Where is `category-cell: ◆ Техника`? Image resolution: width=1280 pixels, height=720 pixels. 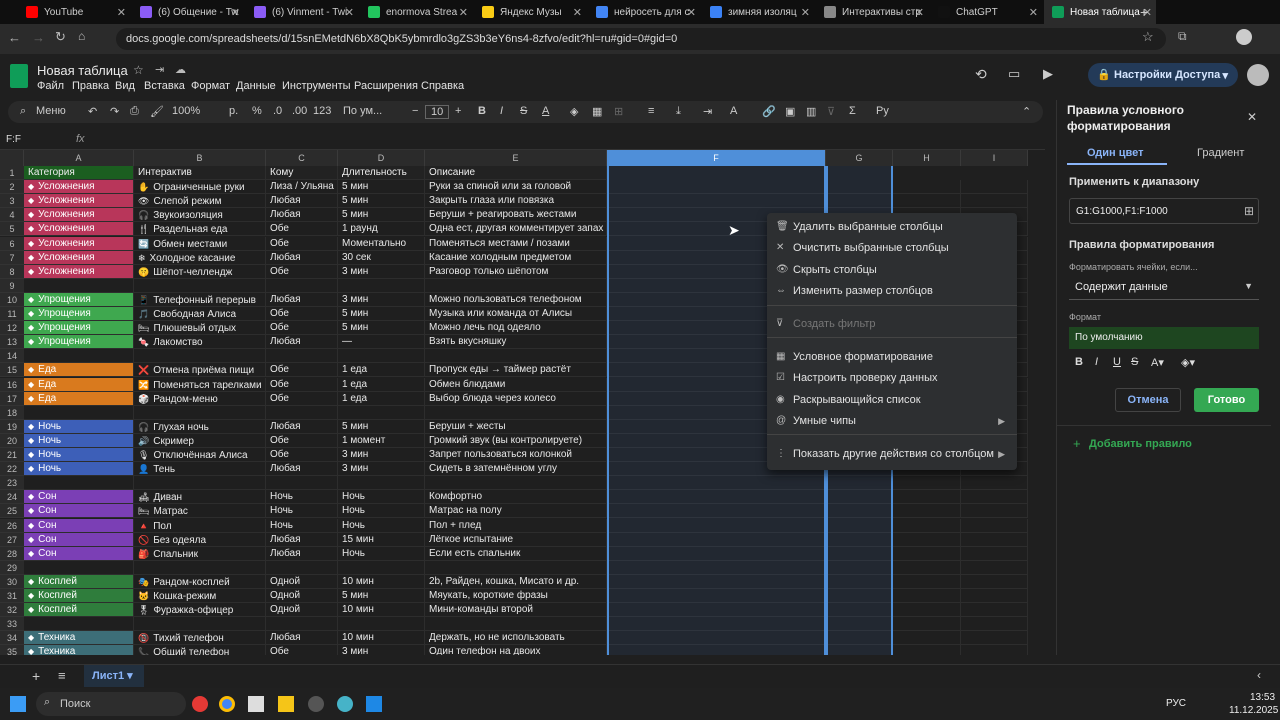
category-cell: ◆ Техника is located at coordinates (79, 650).